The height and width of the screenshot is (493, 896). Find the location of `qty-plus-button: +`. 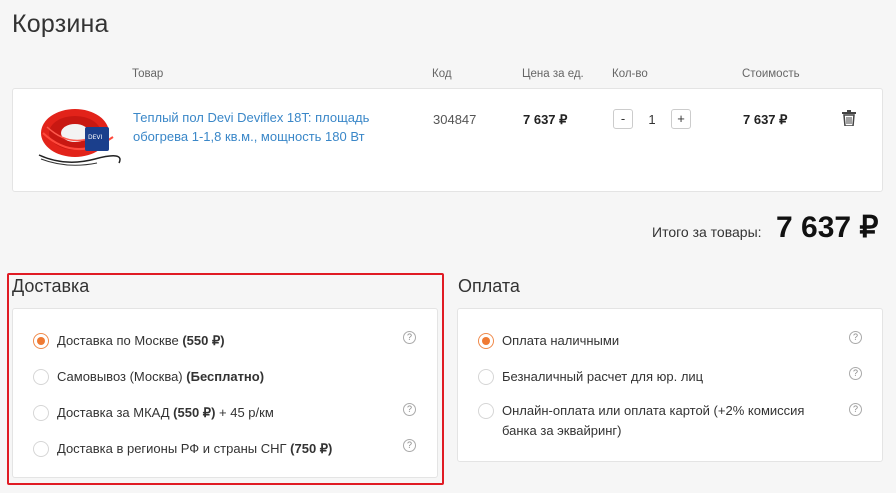

qty-plus-button: + is located at coordinates (681, 119).